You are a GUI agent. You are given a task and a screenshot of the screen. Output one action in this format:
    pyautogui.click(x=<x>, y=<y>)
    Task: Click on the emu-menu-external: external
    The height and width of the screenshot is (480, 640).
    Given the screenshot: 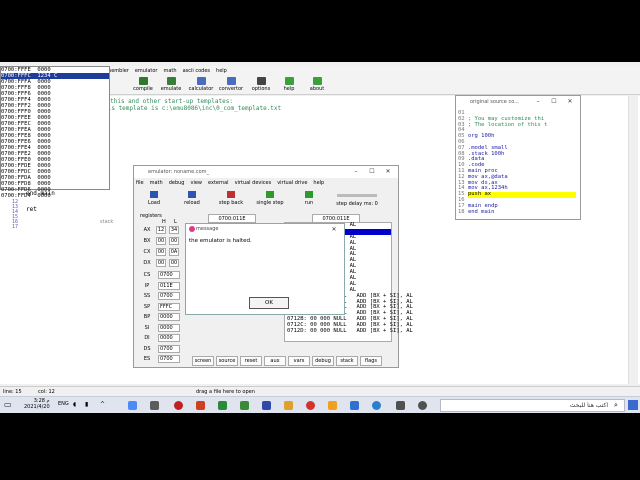 What is the action you would take?
    pyautogui.click(x=218, y=183)
    